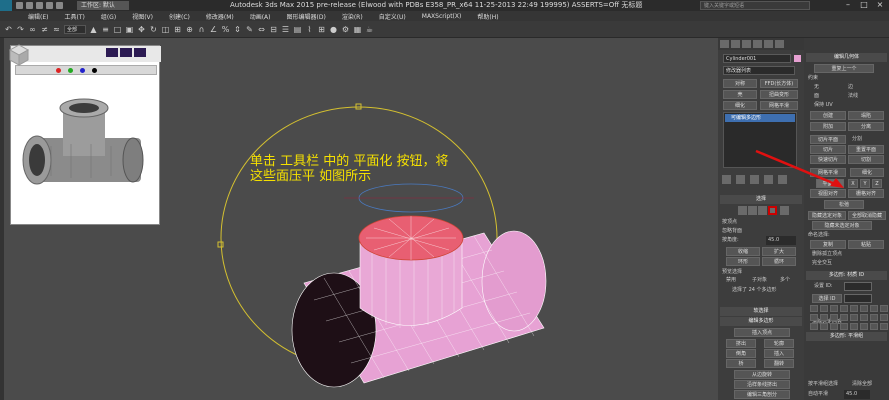  I want to click on smoothing-groups-header: 多边形: 平滑组, so click(846, 336).